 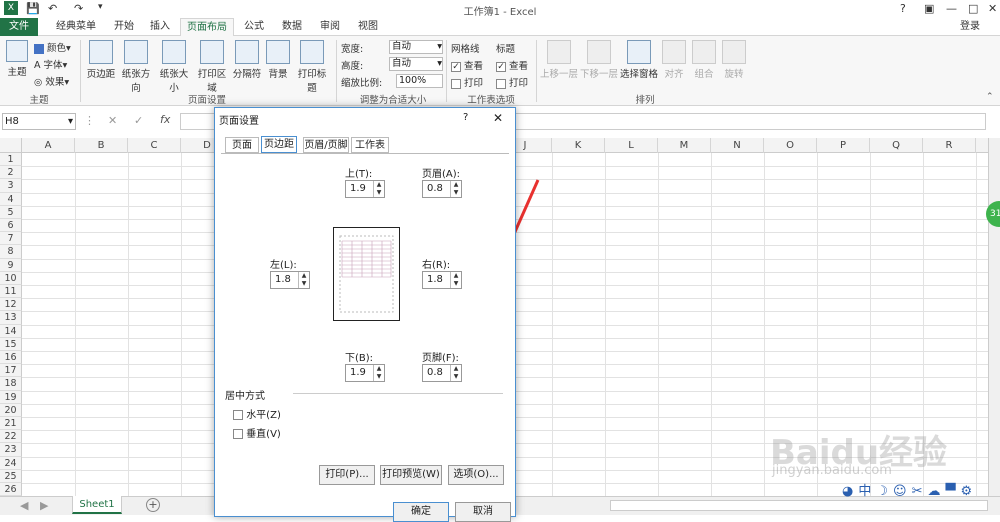 I want to click on close-button: ✕, so click(x=992, y=8).